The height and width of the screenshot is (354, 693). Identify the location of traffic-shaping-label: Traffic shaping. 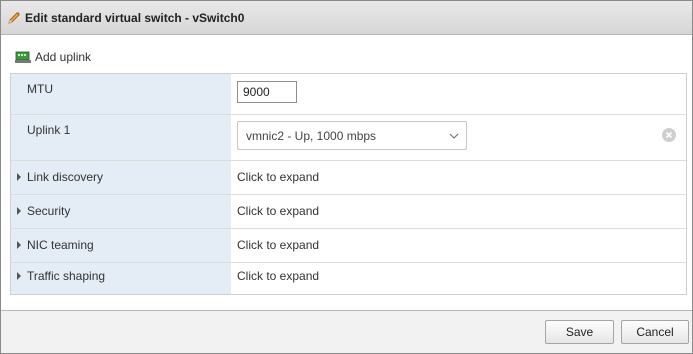
(66, 276).